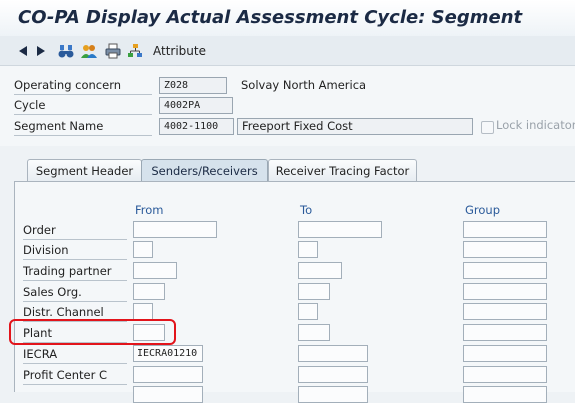  Describe the element at coordinates (41, 51) in the screenshot. I see `triangle-right-icon` at that location.